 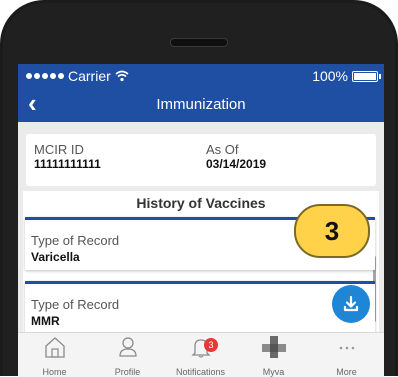 What do you see at coordinates (330, 76) in the screenshot?
I see `battery-percent: 100%` at bounding box center [330, 76].